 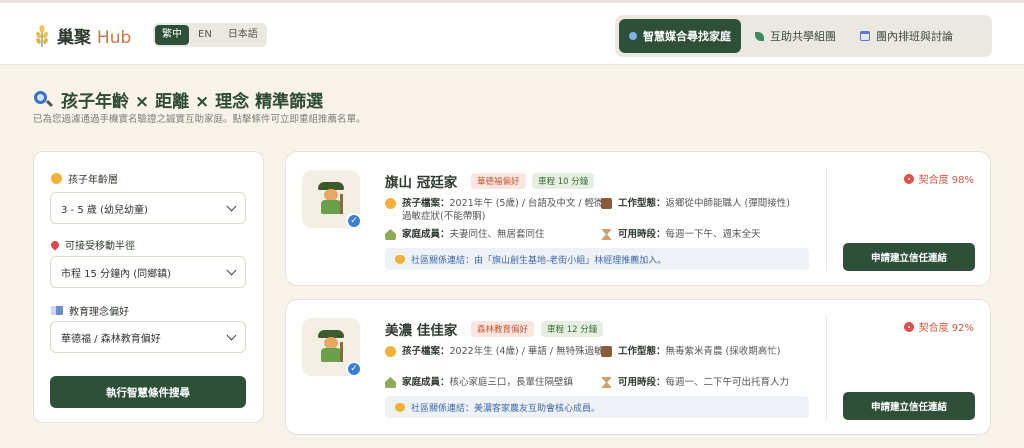 I want to click on time-value: 每週一、二下午可出托育人力, so click(x=727, y=382).